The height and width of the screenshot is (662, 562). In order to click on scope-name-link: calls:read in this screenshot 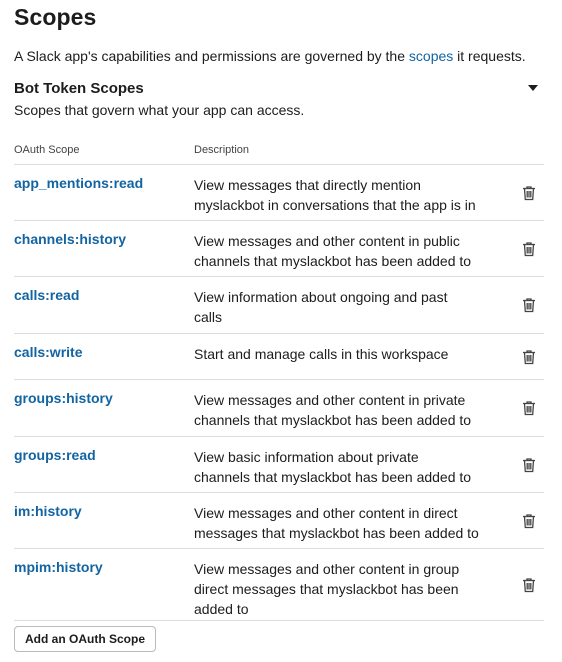, I will do `click(46, 295)`.